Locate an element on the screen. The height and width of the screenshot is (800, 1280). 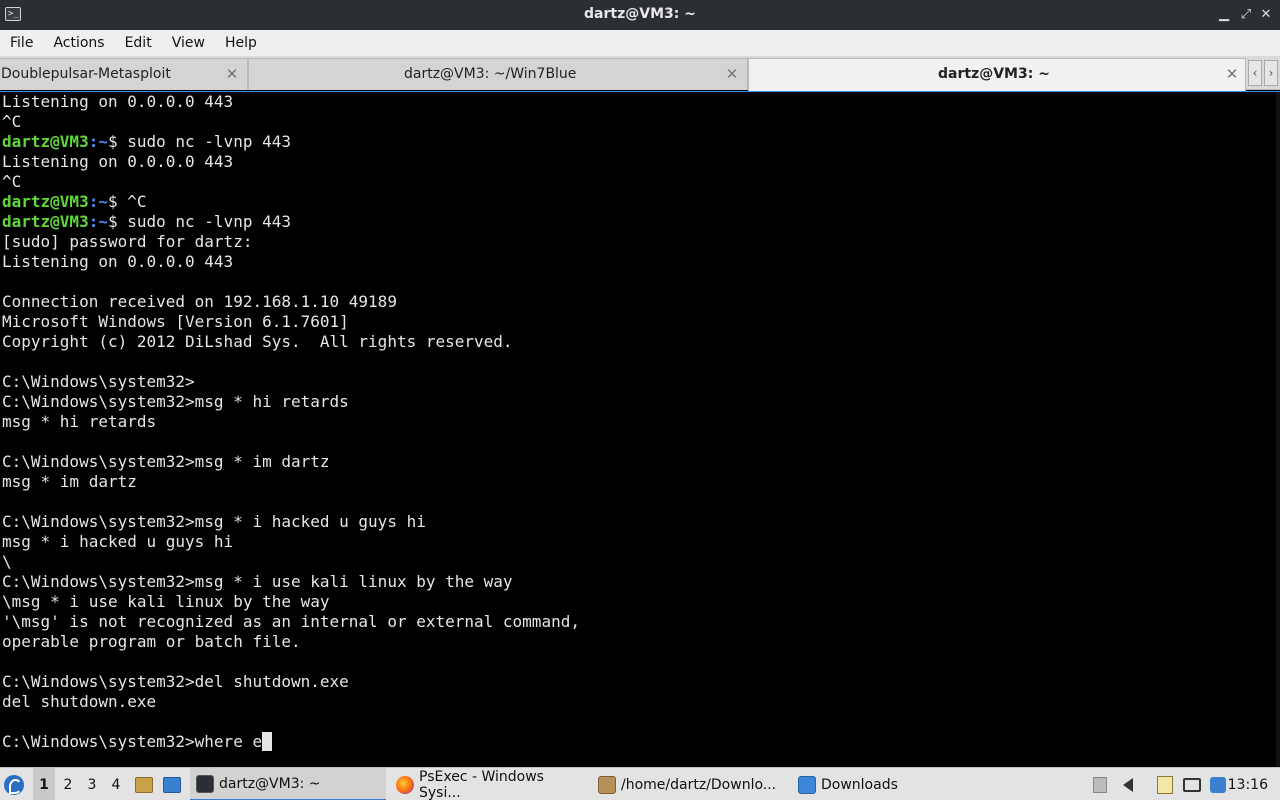
terminal-line: \msg * i use kali linux by the way is located at coordinates (291, 602).